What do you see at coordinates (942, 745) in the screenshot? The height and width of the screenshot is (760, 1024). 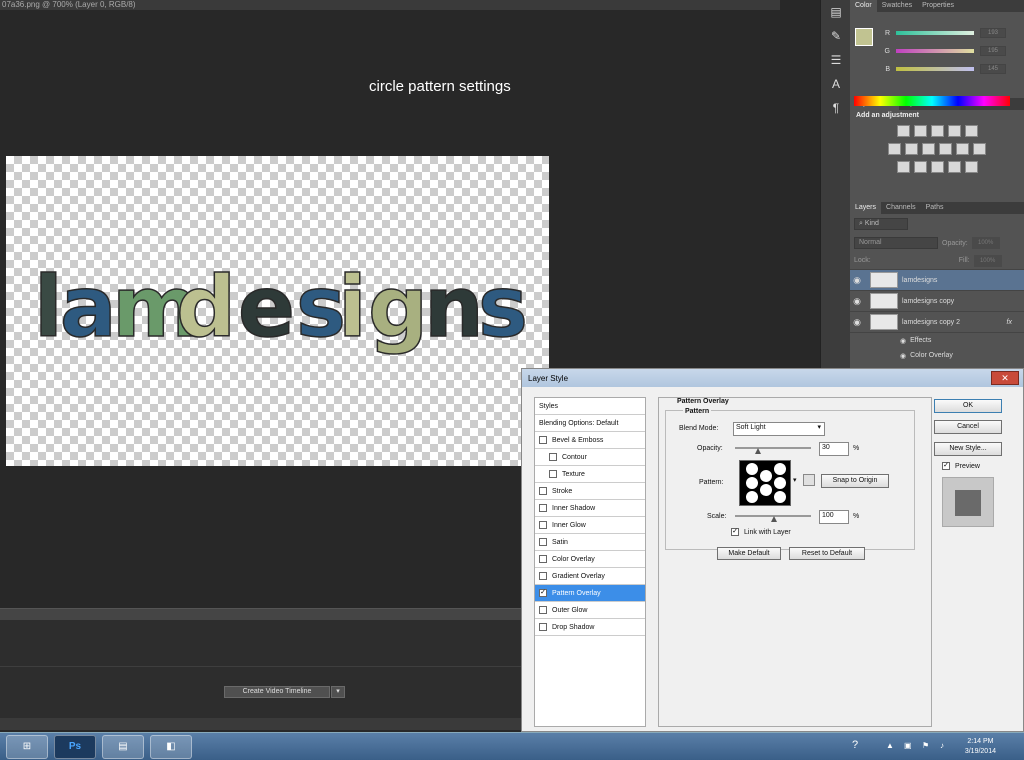 I see `volume-icon: ♪` at bounding box center [942, 745].